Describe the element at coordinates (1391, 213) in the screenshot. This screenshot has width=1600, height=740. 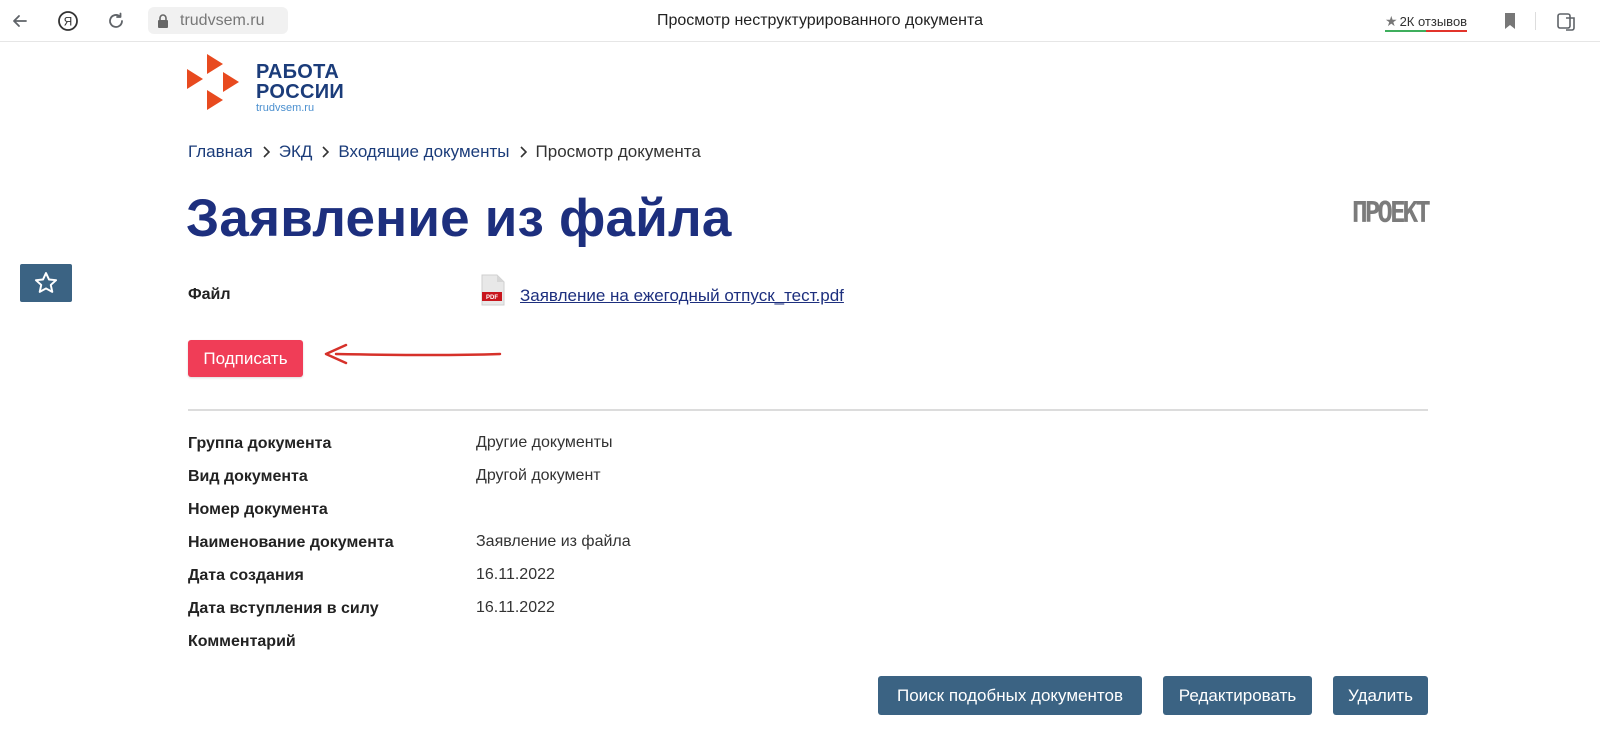
I see `status-badge: ПРОЕКТ` at that location.